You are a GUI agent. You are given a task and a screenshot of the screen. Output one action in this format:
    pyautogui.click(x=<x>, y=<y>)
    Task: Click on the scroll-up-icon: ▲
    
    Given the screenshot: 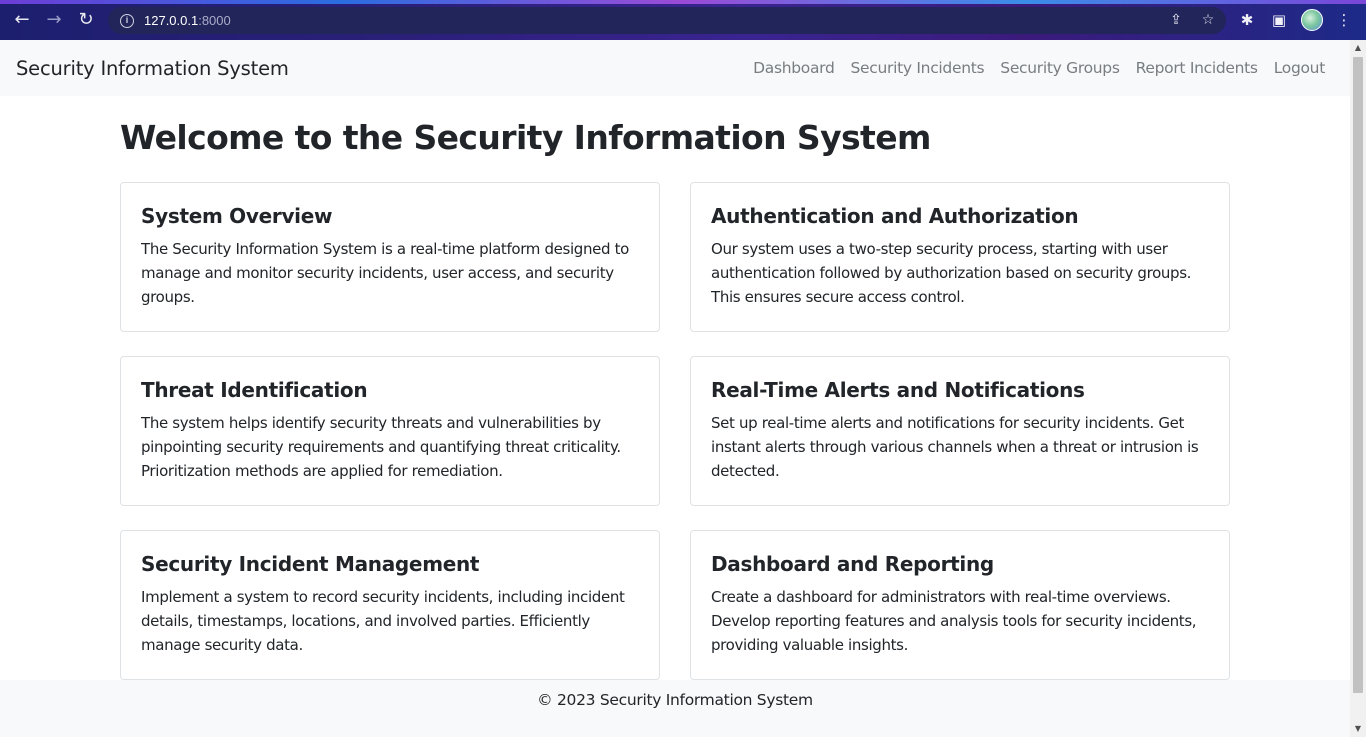 What is the action you would take?
    pyautogui.click(x=1358, y=48)
    